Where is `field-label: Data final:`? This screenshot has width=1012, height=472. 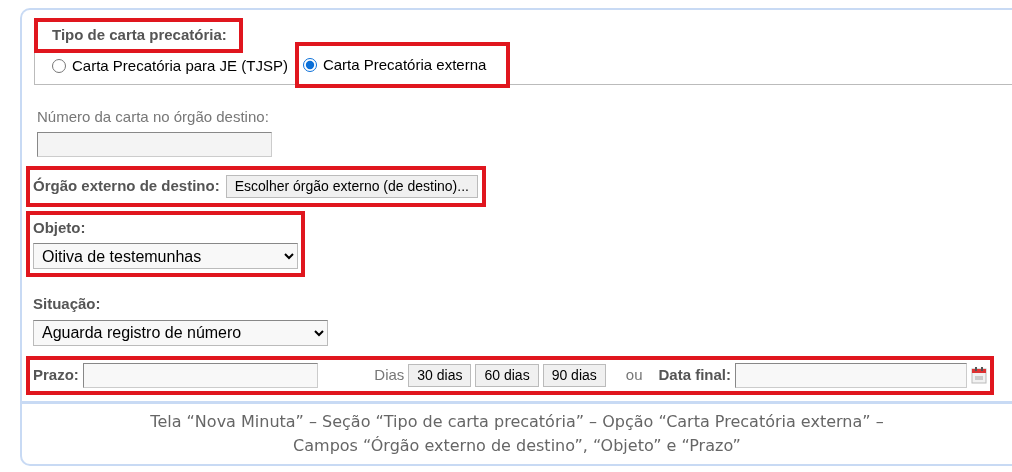 field-label: Data final: is located at coordinates (694, 375).